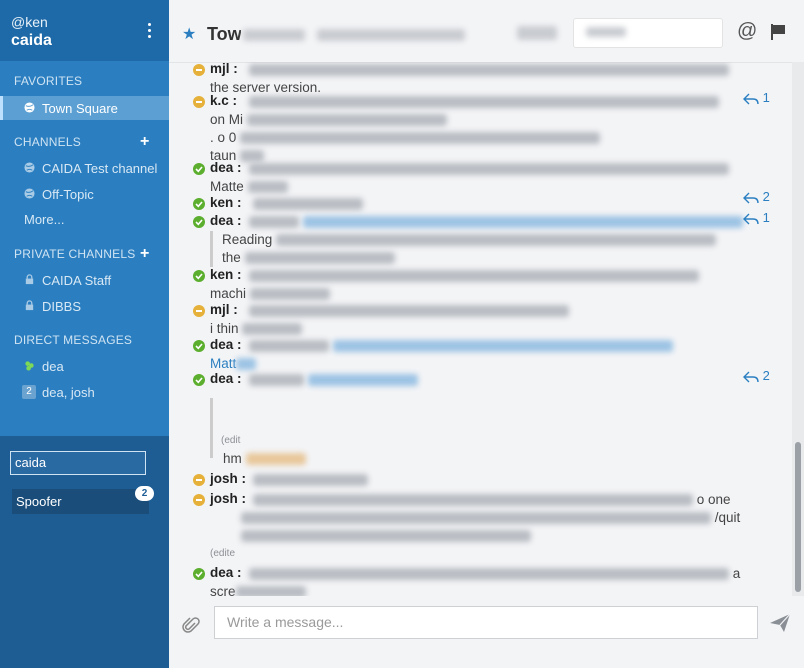 This screenshot has width=804, height=668. Describe the element at coordinates (798, 517) in the screenshot. I see `scrollbar-thumb` at that location.